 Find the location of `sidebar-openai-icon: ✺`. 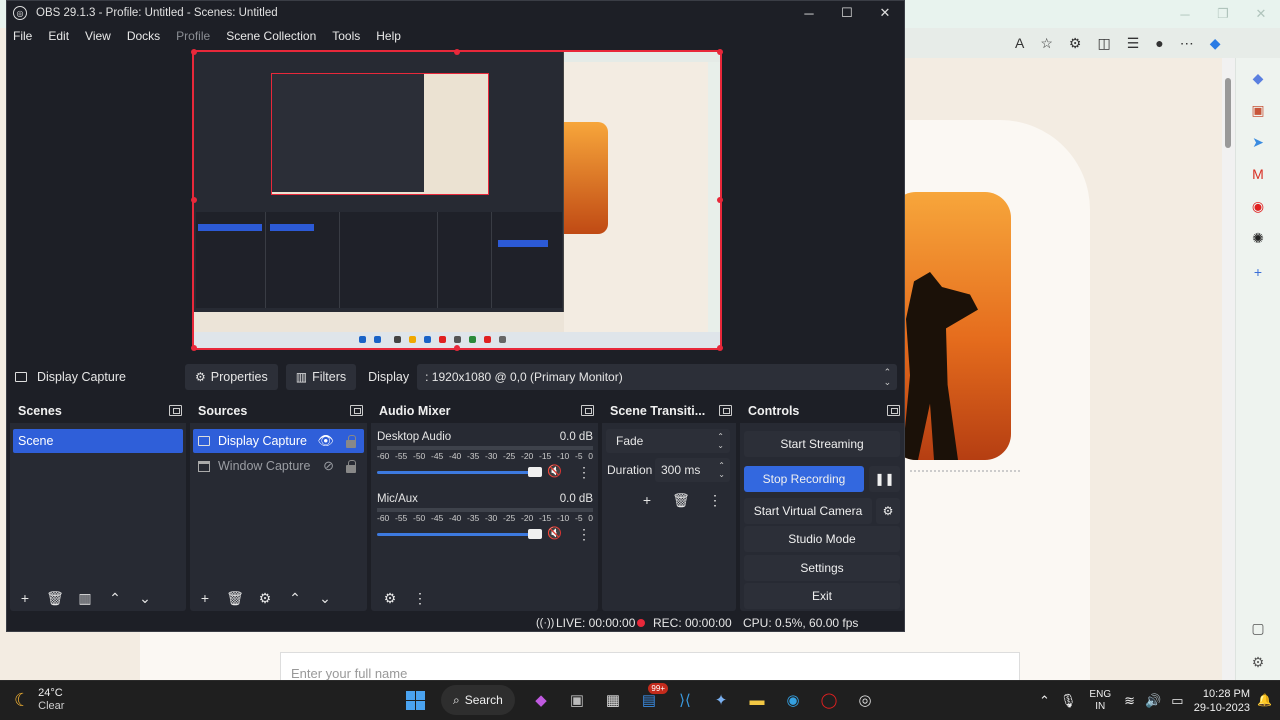

sidebar-openai-icon: ✺ is located at coordinates (1258, 238).